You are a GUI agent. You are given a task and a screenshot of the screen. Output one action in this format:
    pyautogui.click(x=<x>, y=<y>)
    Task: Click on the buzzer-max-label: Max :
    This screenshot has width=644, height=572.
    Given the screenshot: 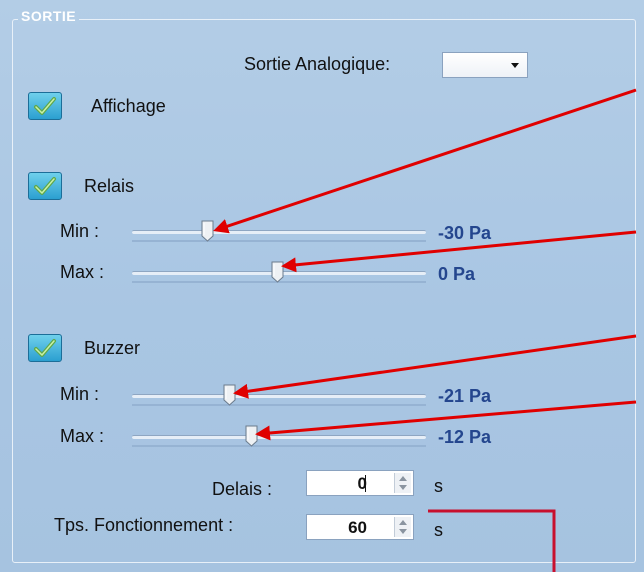 What is the action you would take?
    pyautogui.click(x=82, y=436)
    